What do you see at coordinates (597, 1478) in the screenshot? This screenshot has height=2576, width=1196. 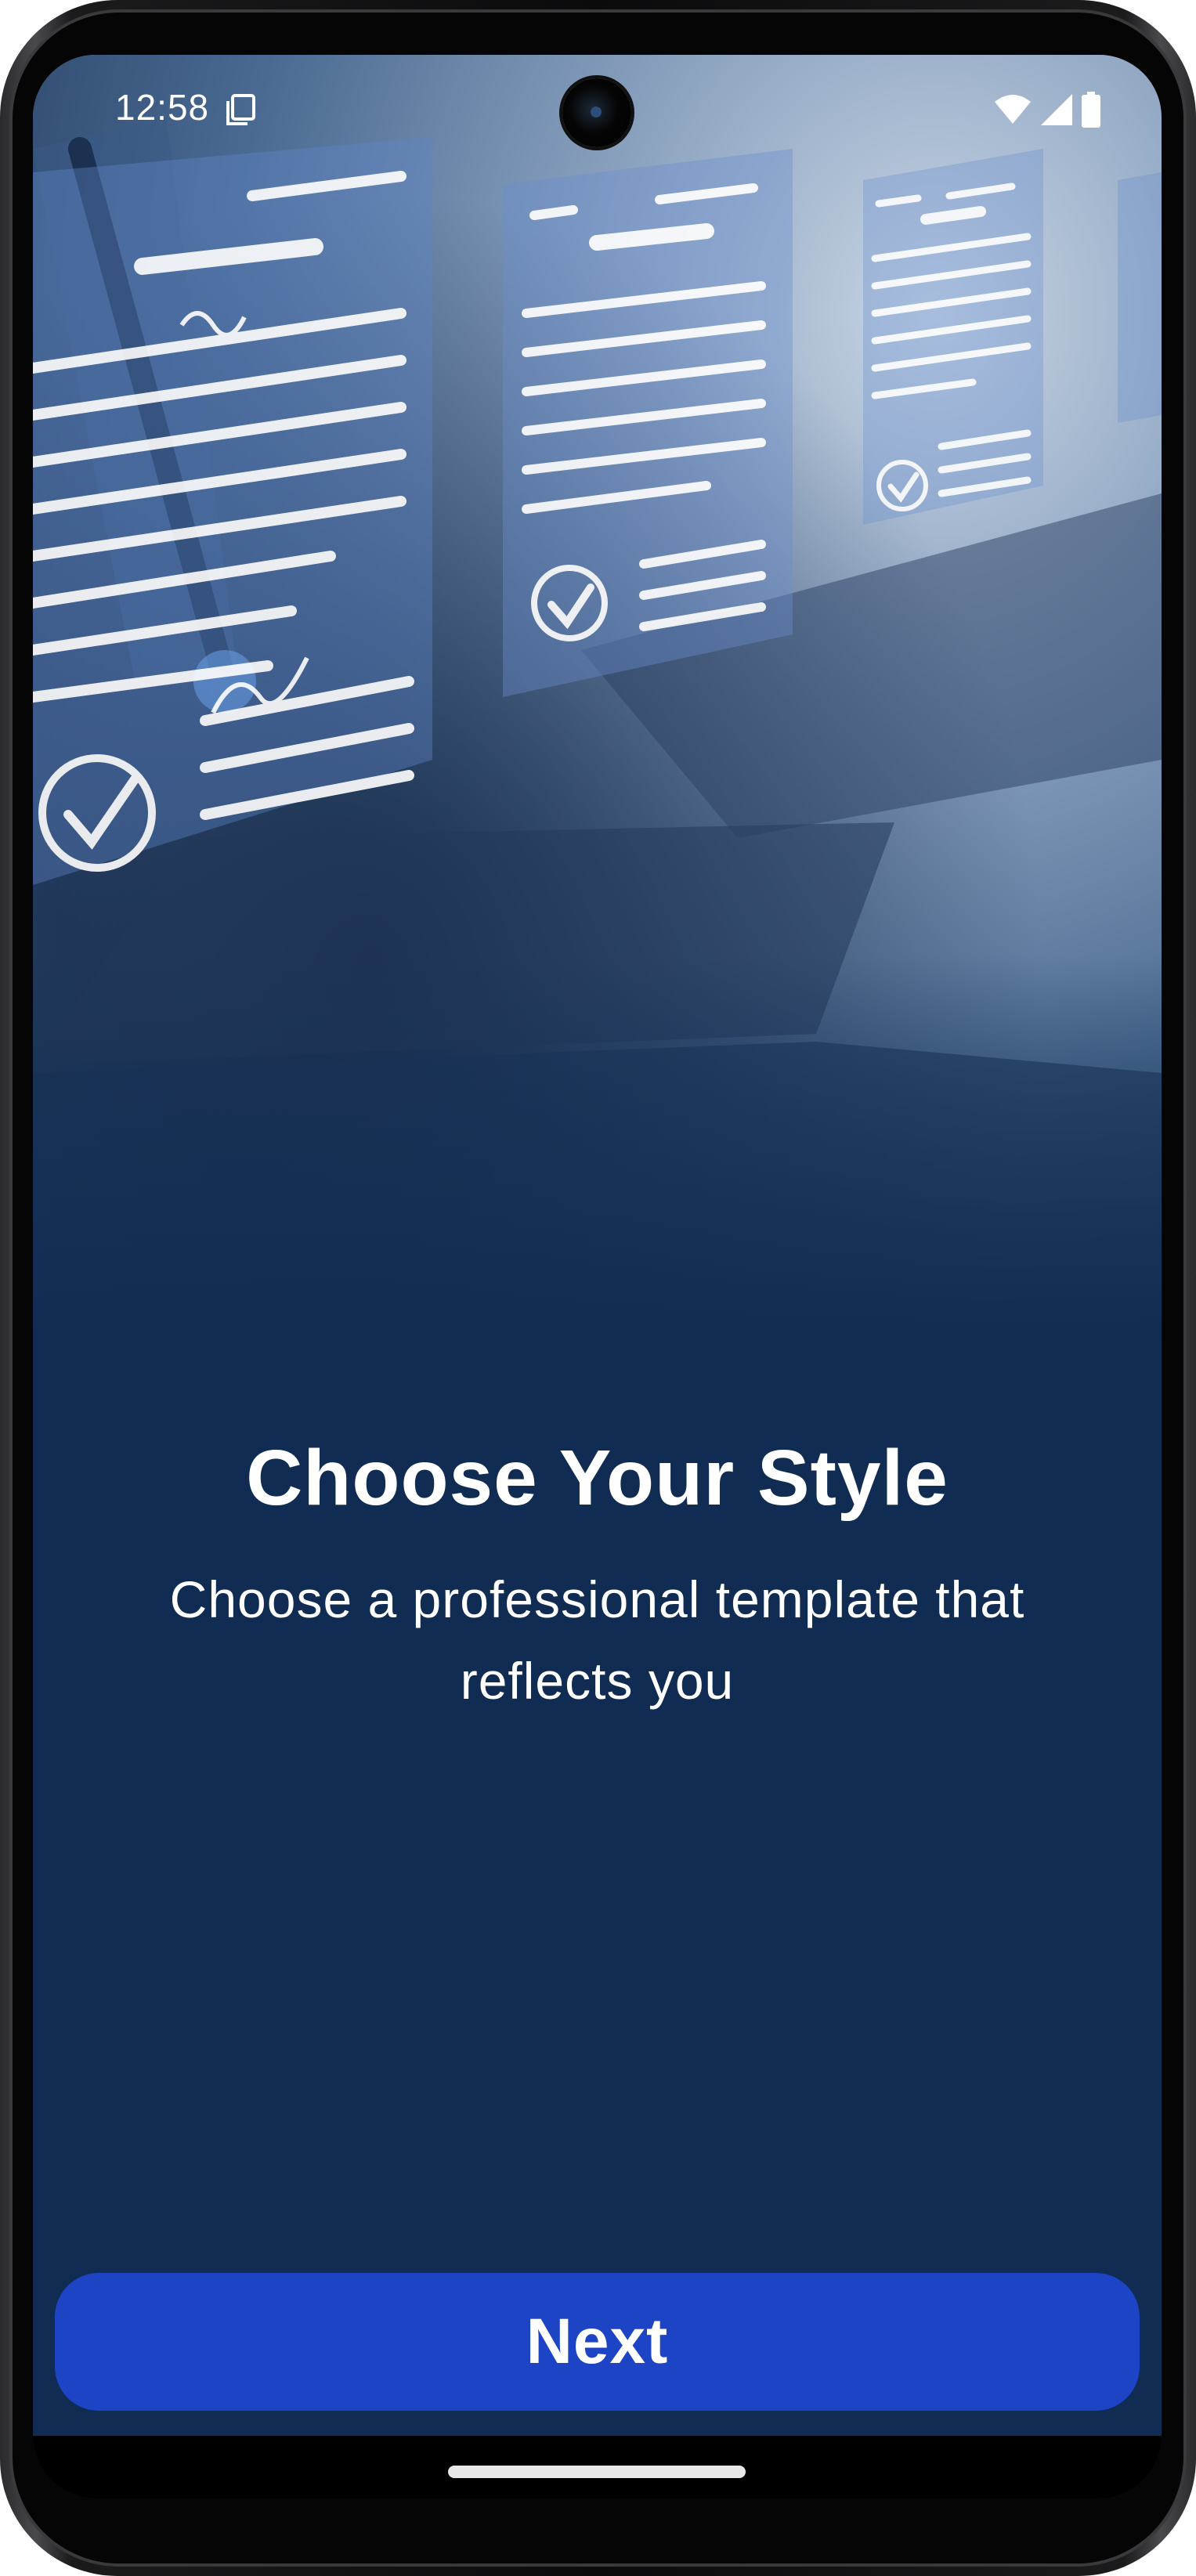 I see `page-title: Choose Your Style` at bounding box center [597, 1478].